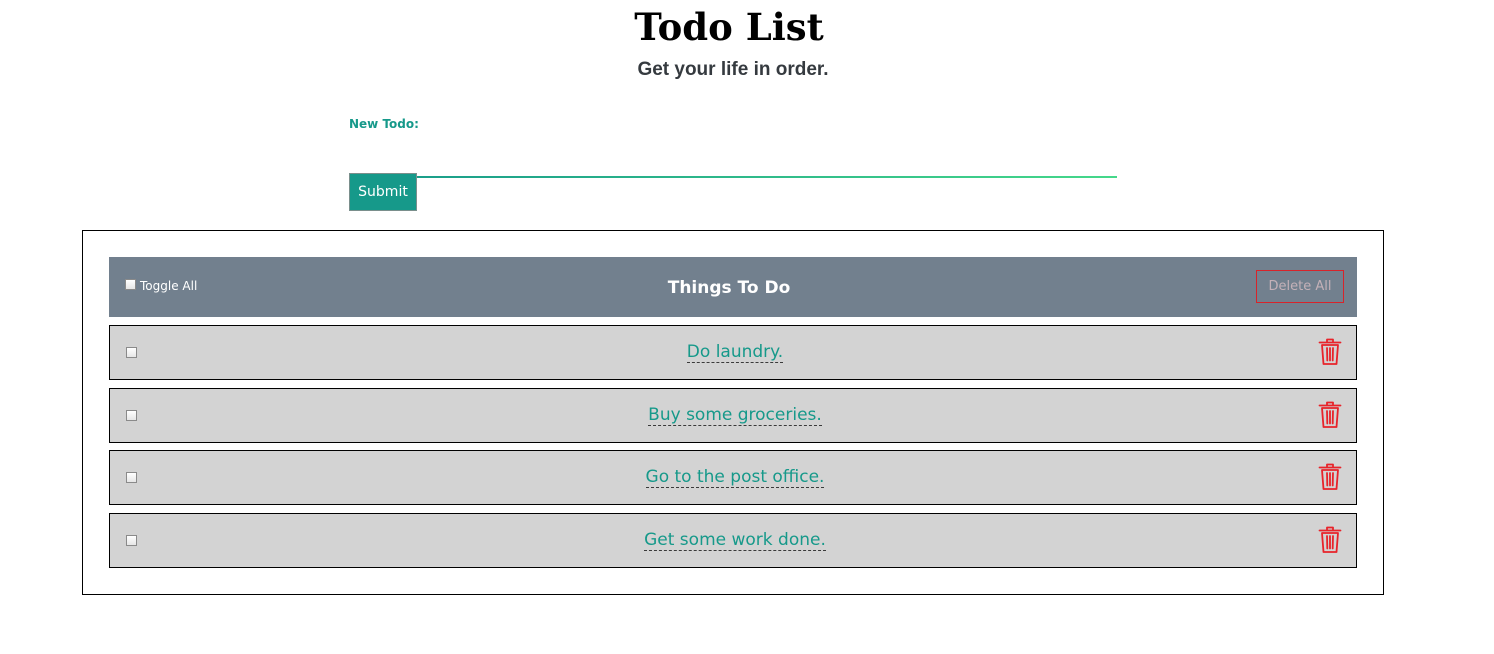  What do you see at coordinates (384, 124) in the screenshot?
I see `new-todo-label: New Todo:` at bounding box center [384, 124].